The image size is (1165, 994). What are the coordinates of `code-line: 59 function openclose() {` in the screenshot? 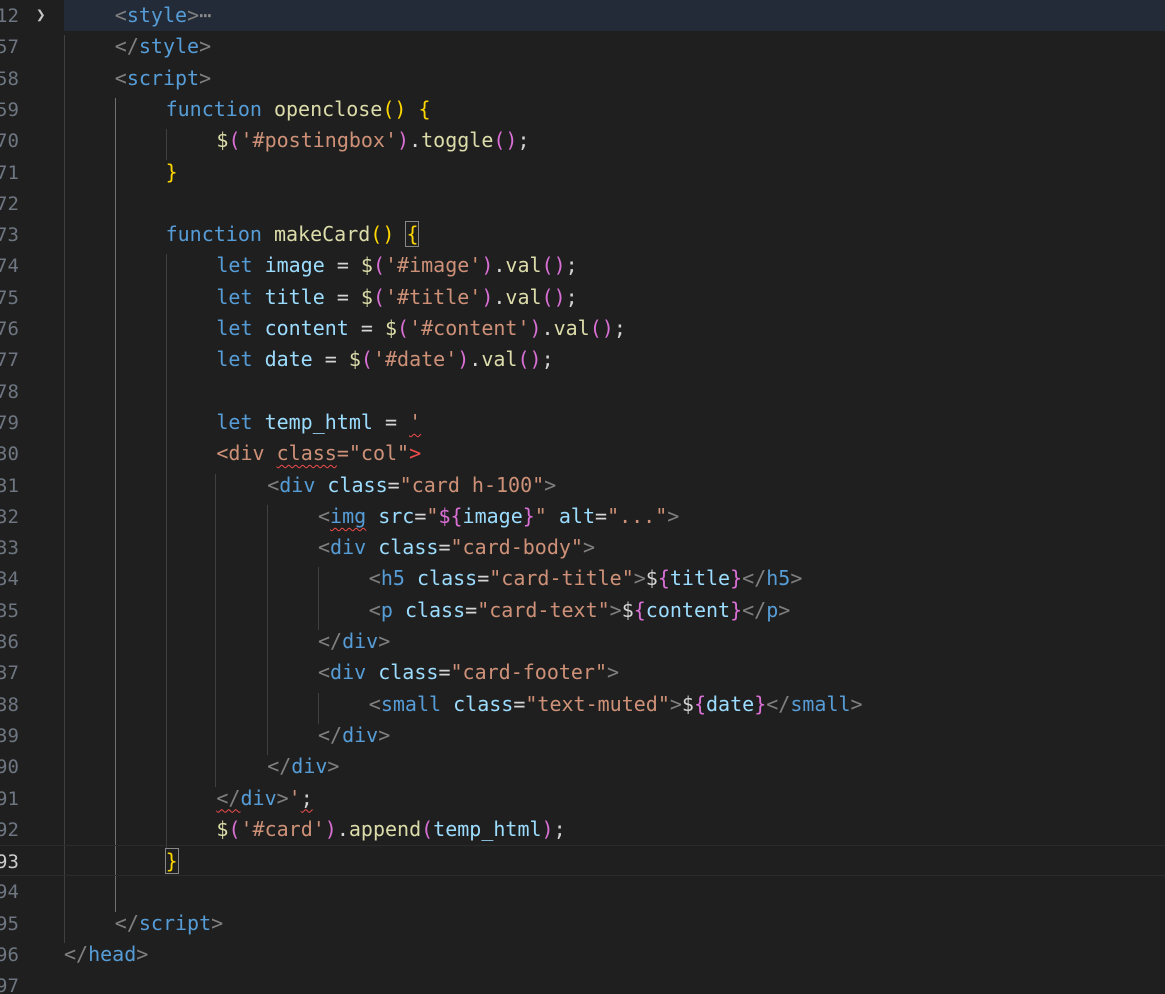 It's located at (582, 109).